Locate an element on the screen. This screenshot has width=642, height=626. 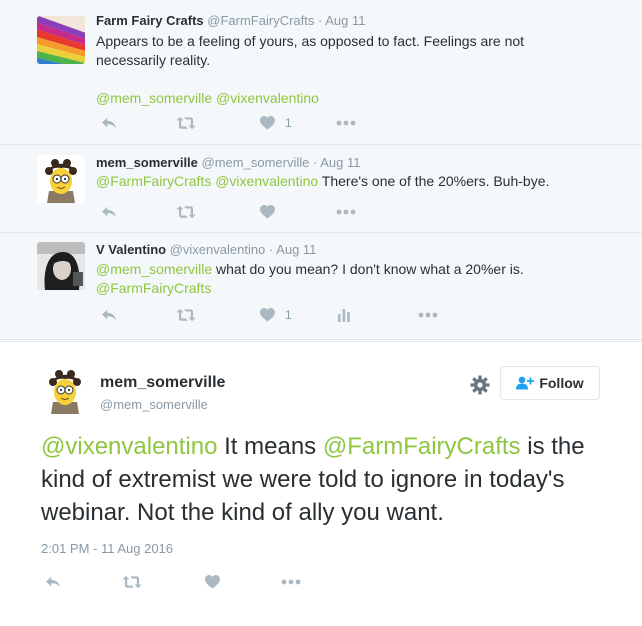
follow-label: Follow is located at coordinates (561, 383).